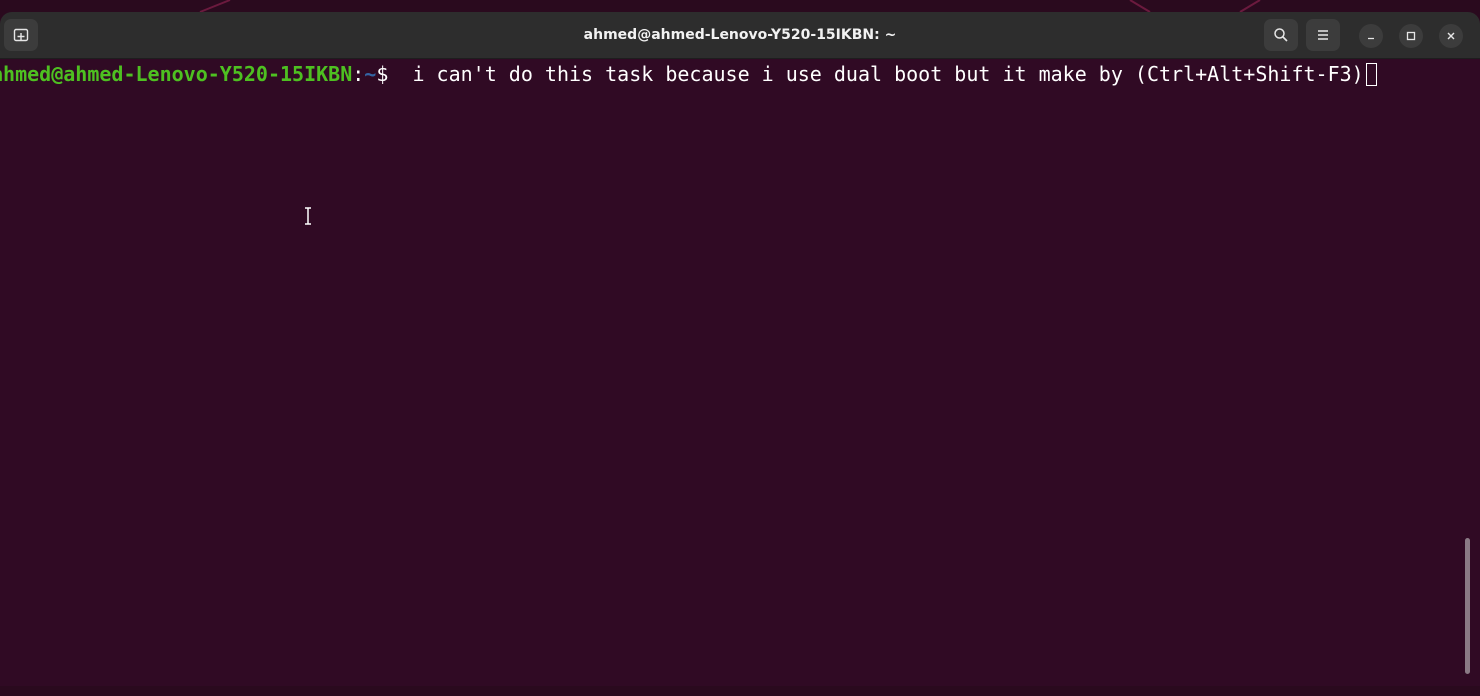 Image resolution: width=1480 pixels, height=696 pixels. I want to click on window-title: ahmed@ahmed-Lenovo-Y520-15IKBN: ~, so click(740, 35).